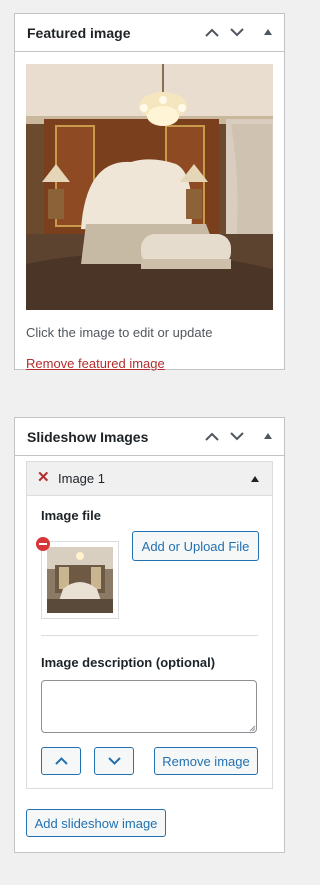 The image size is (320, 885). I want to click on divider, so click(149, 635).